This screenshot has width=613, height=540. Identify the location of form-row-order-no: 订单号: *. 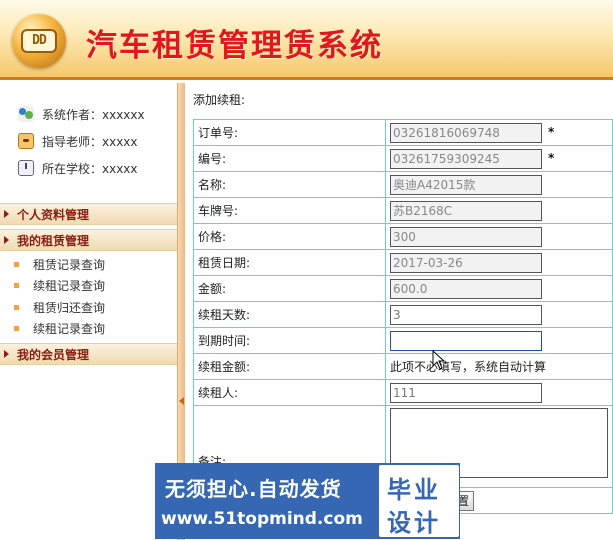
(403, 132).